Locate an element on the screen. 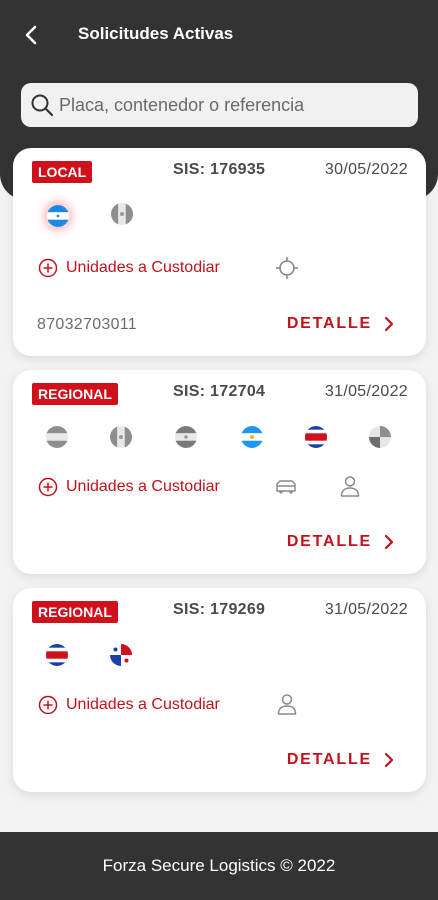 This screenshot has width=438, height=900. chevron-left-icon is located at coordinates (31, 35).